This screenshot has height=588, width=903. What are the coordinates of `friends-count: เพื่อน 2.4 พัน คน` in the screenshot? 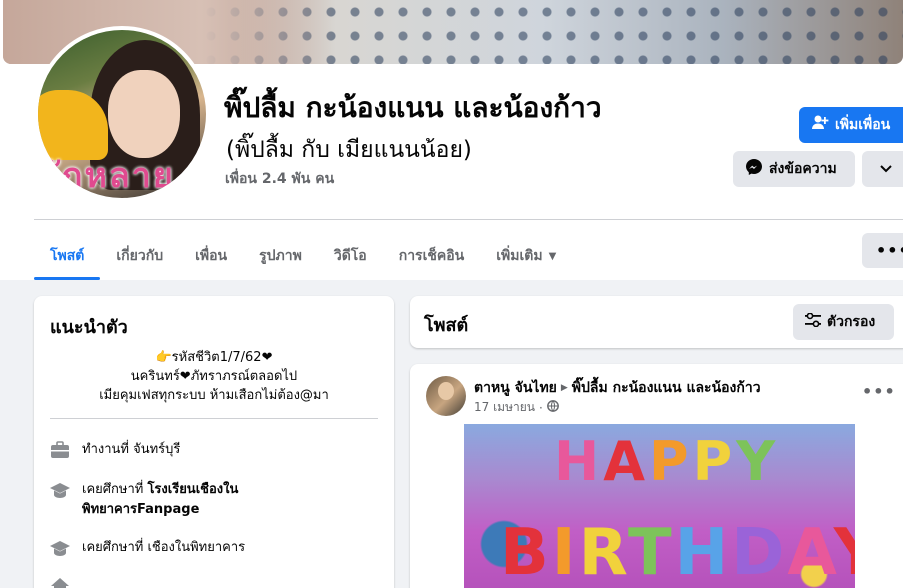 It's located at (279, 179).